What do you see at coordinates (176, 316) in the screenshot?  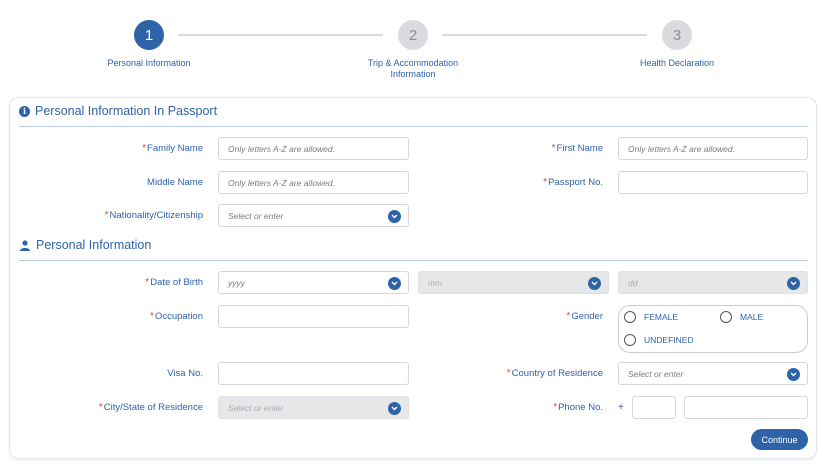 I see `occupation-label: *Occupation` at bounding box center [176, 316].